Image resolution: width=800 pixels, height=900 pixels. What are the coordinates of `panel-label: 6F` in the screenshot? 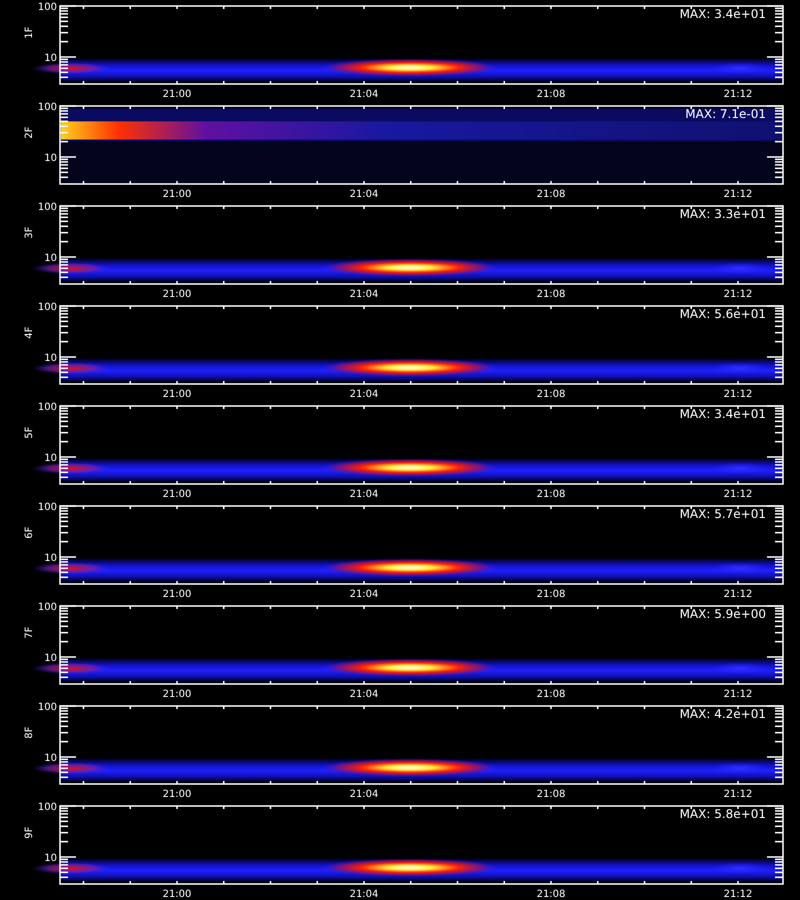 It's located at (29, 532).